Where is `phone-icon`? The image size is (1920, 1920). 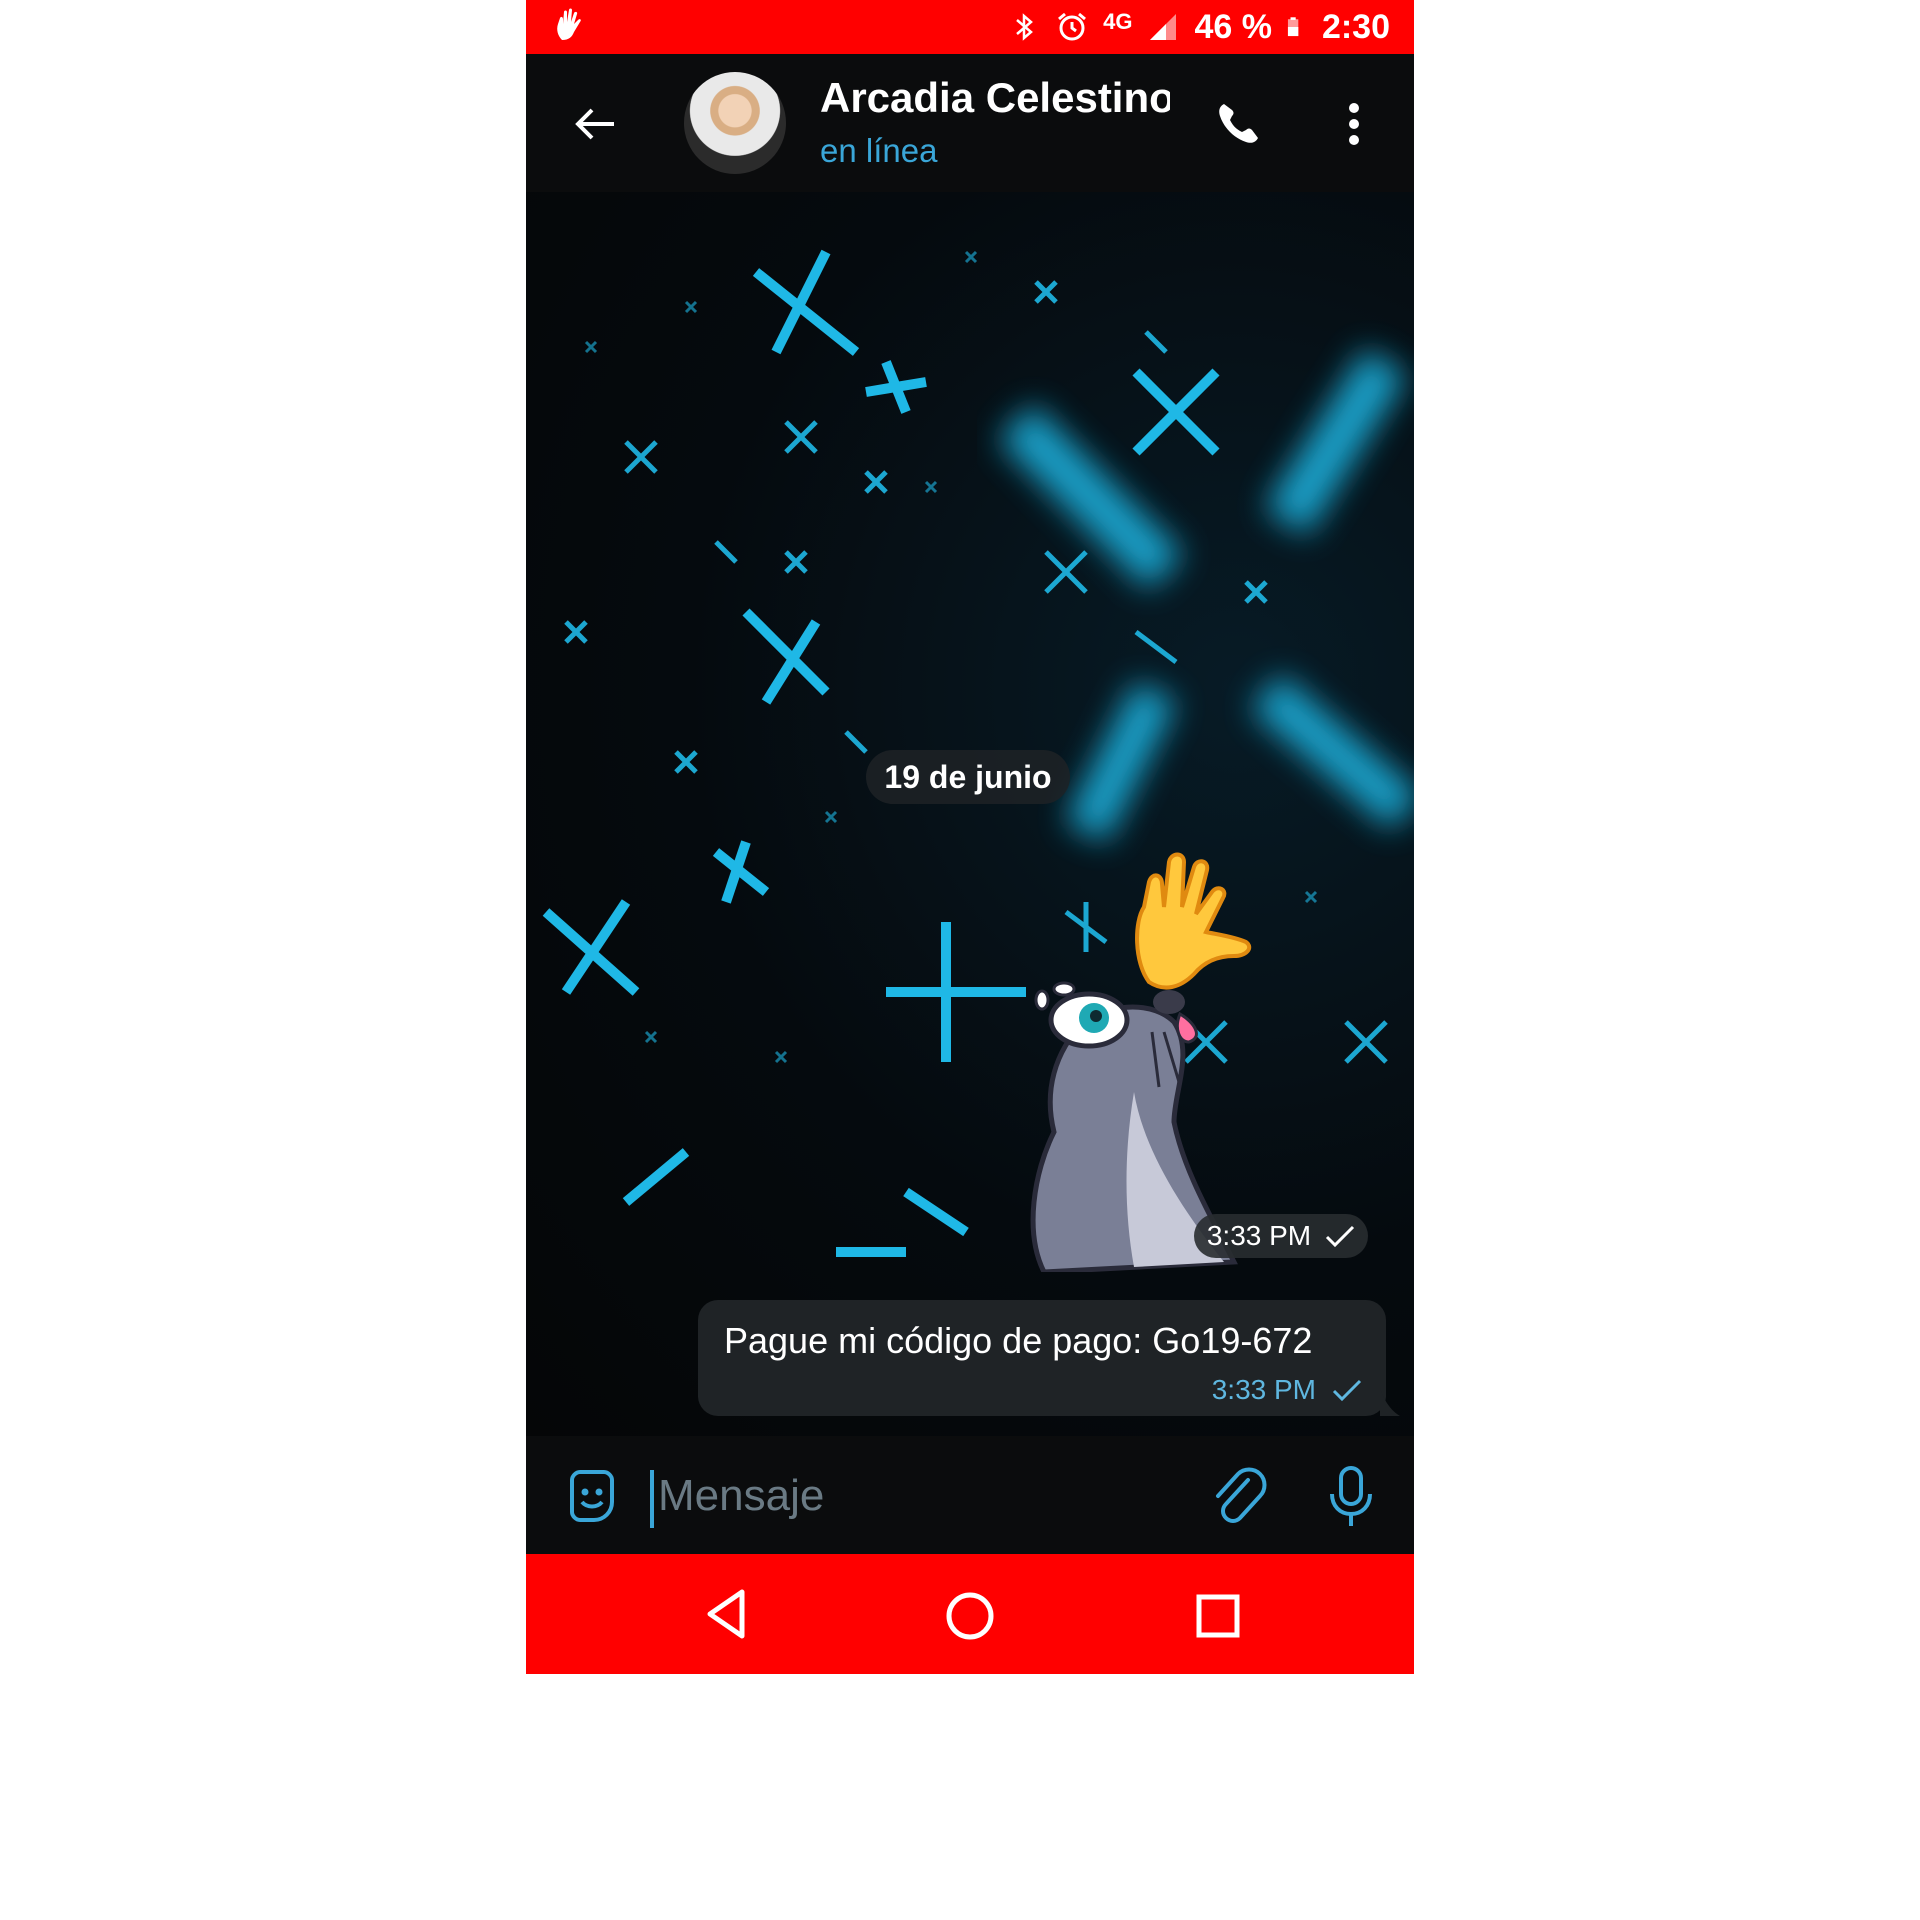 phone-icon is located at coordinates (1238, 124).